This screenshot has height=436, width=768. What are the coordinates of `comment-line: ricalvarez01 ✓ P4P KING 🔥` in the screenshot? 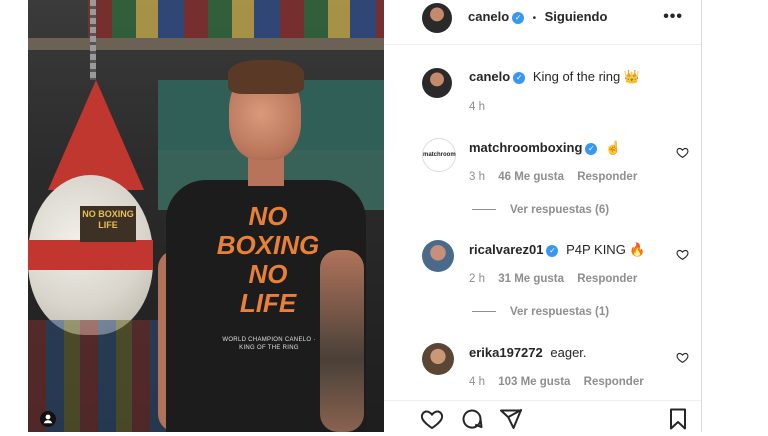 It's located at (557, 250).